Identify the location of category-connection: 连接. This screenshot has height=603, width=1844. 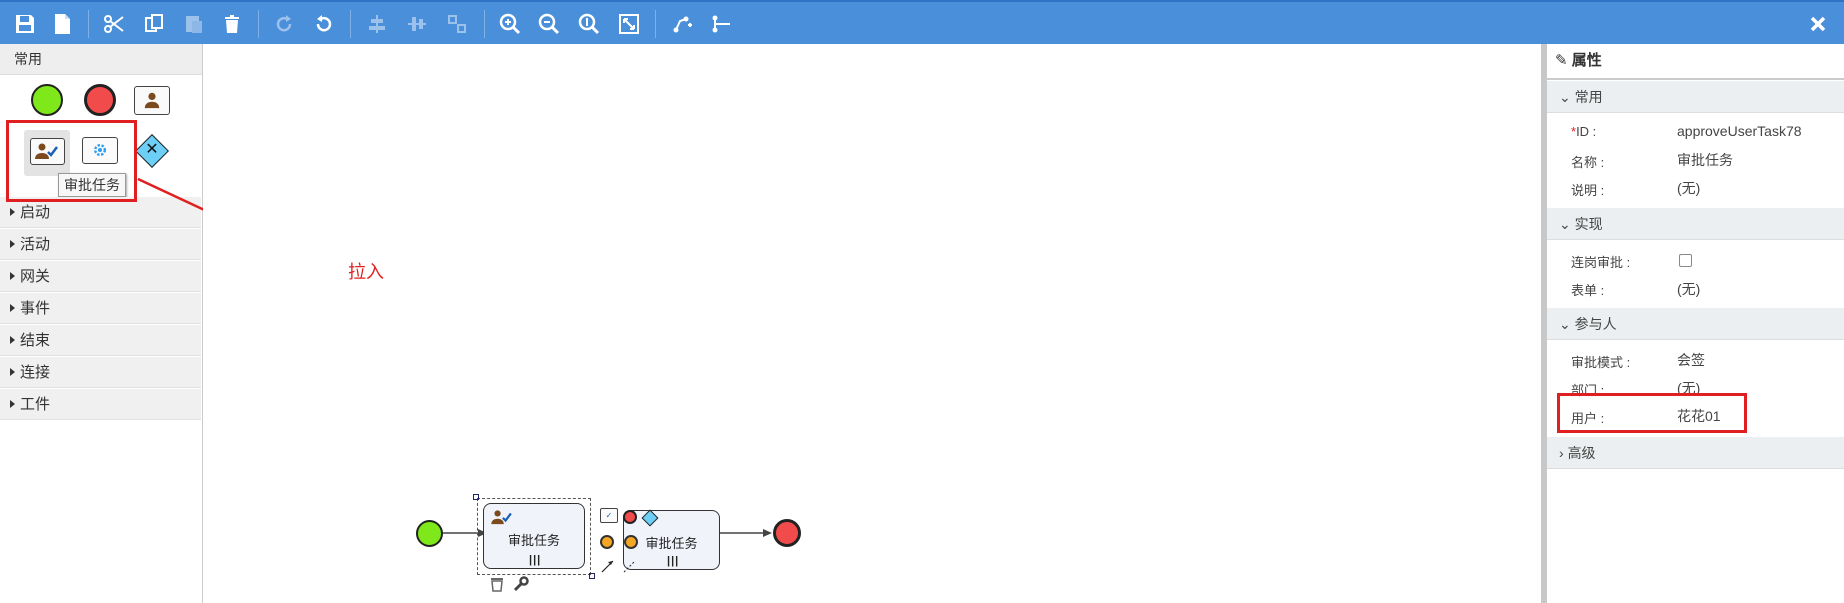
(100, 372).